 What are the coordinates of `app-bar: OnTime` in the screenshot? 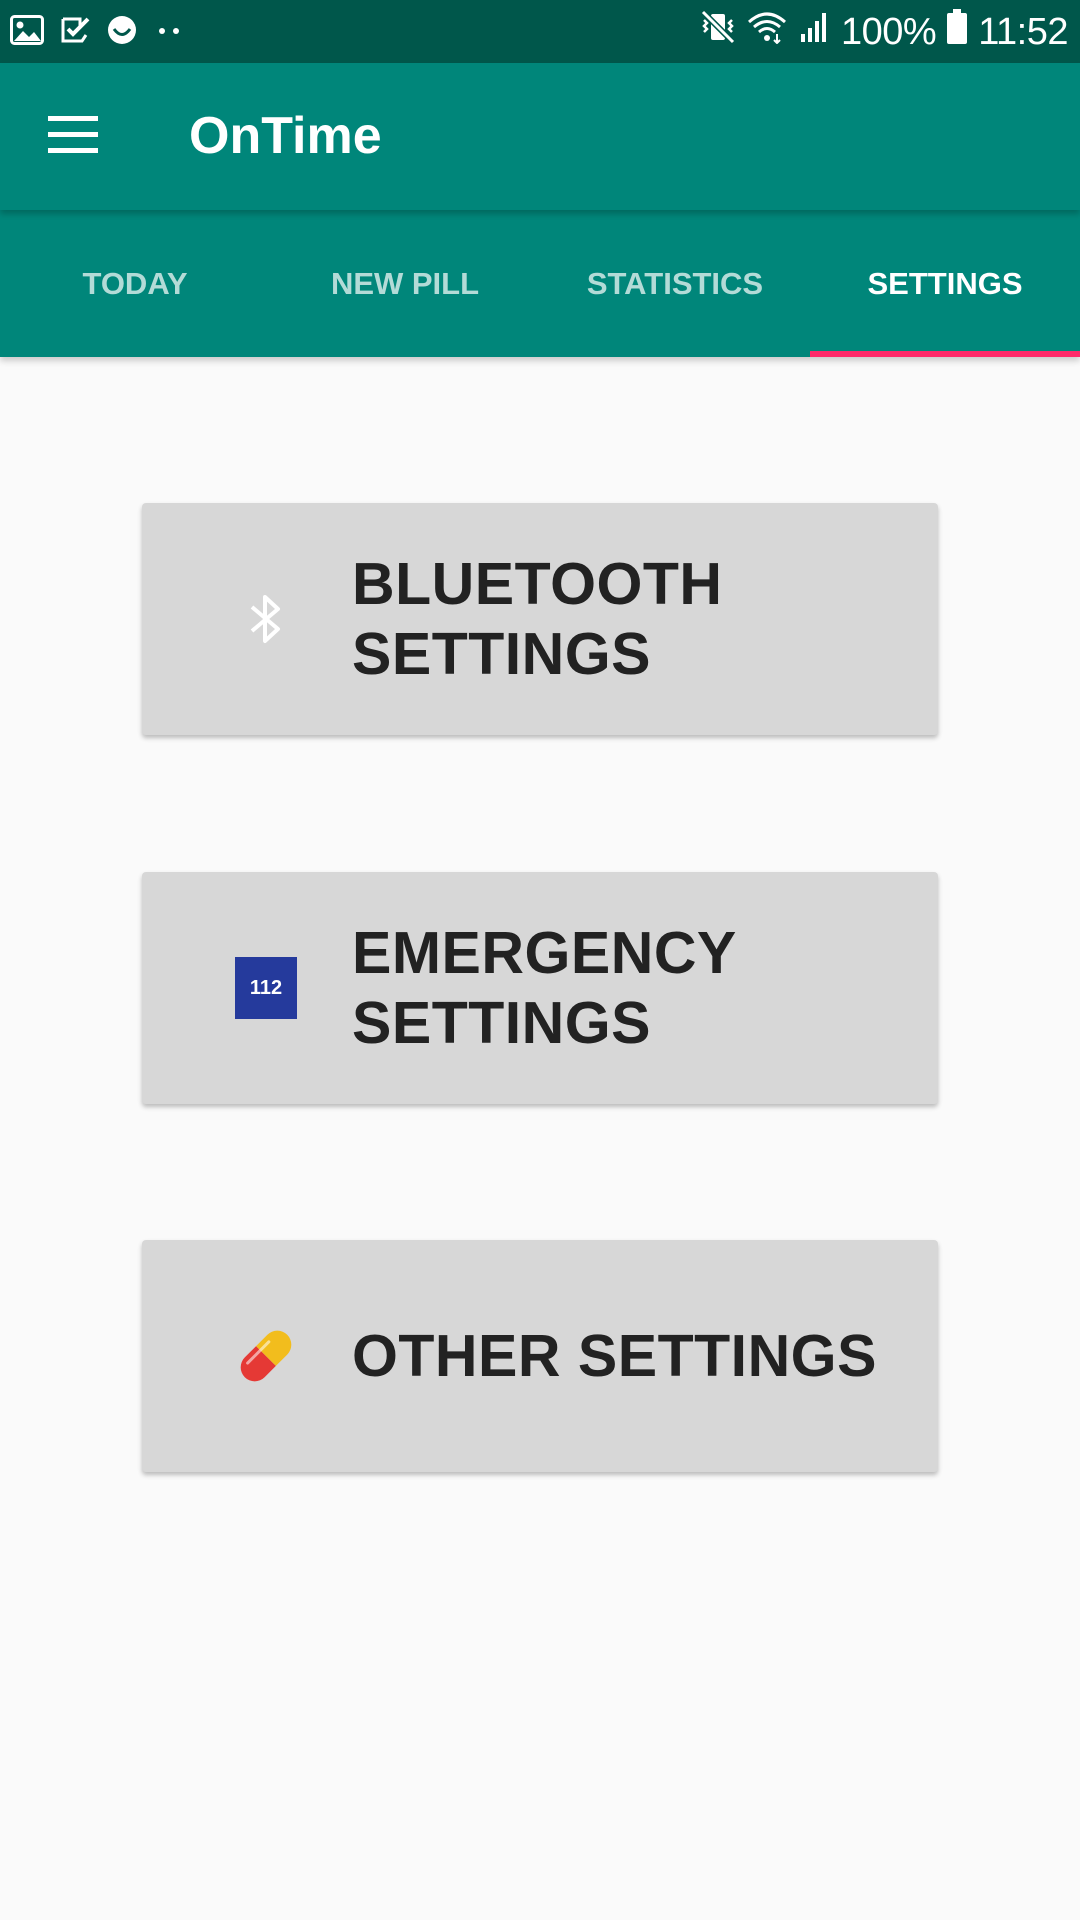 It's located at (540, 136).